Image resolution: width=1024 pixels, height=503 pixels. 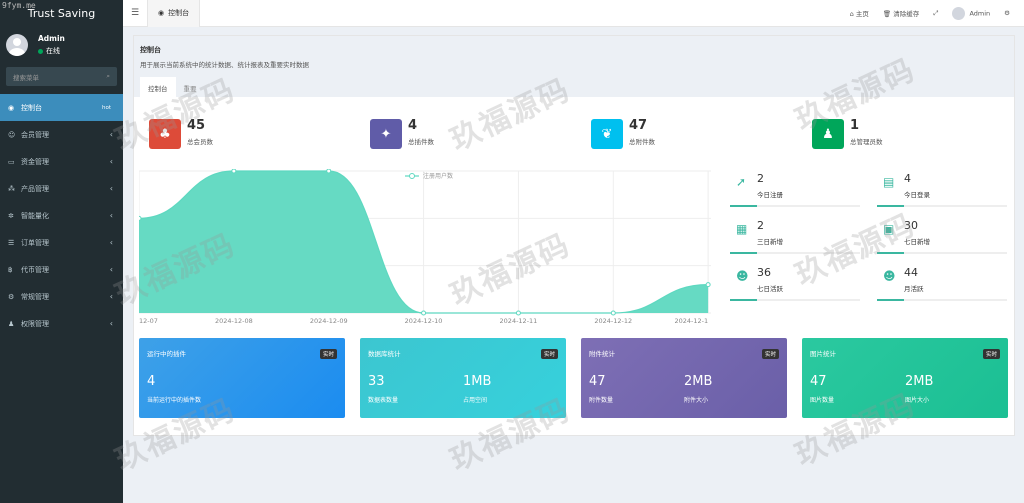 What do you see at coordinates (26, 77) in the screenshot?
I see `search-placeholder: 搜索菜单` at bounding box center [26, 77].